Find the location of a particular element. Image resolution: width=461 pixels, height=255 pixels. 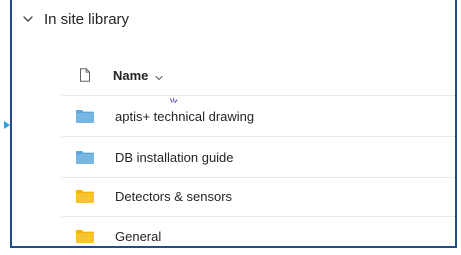

name-column-header: Name is located at coordinates (138, 75).